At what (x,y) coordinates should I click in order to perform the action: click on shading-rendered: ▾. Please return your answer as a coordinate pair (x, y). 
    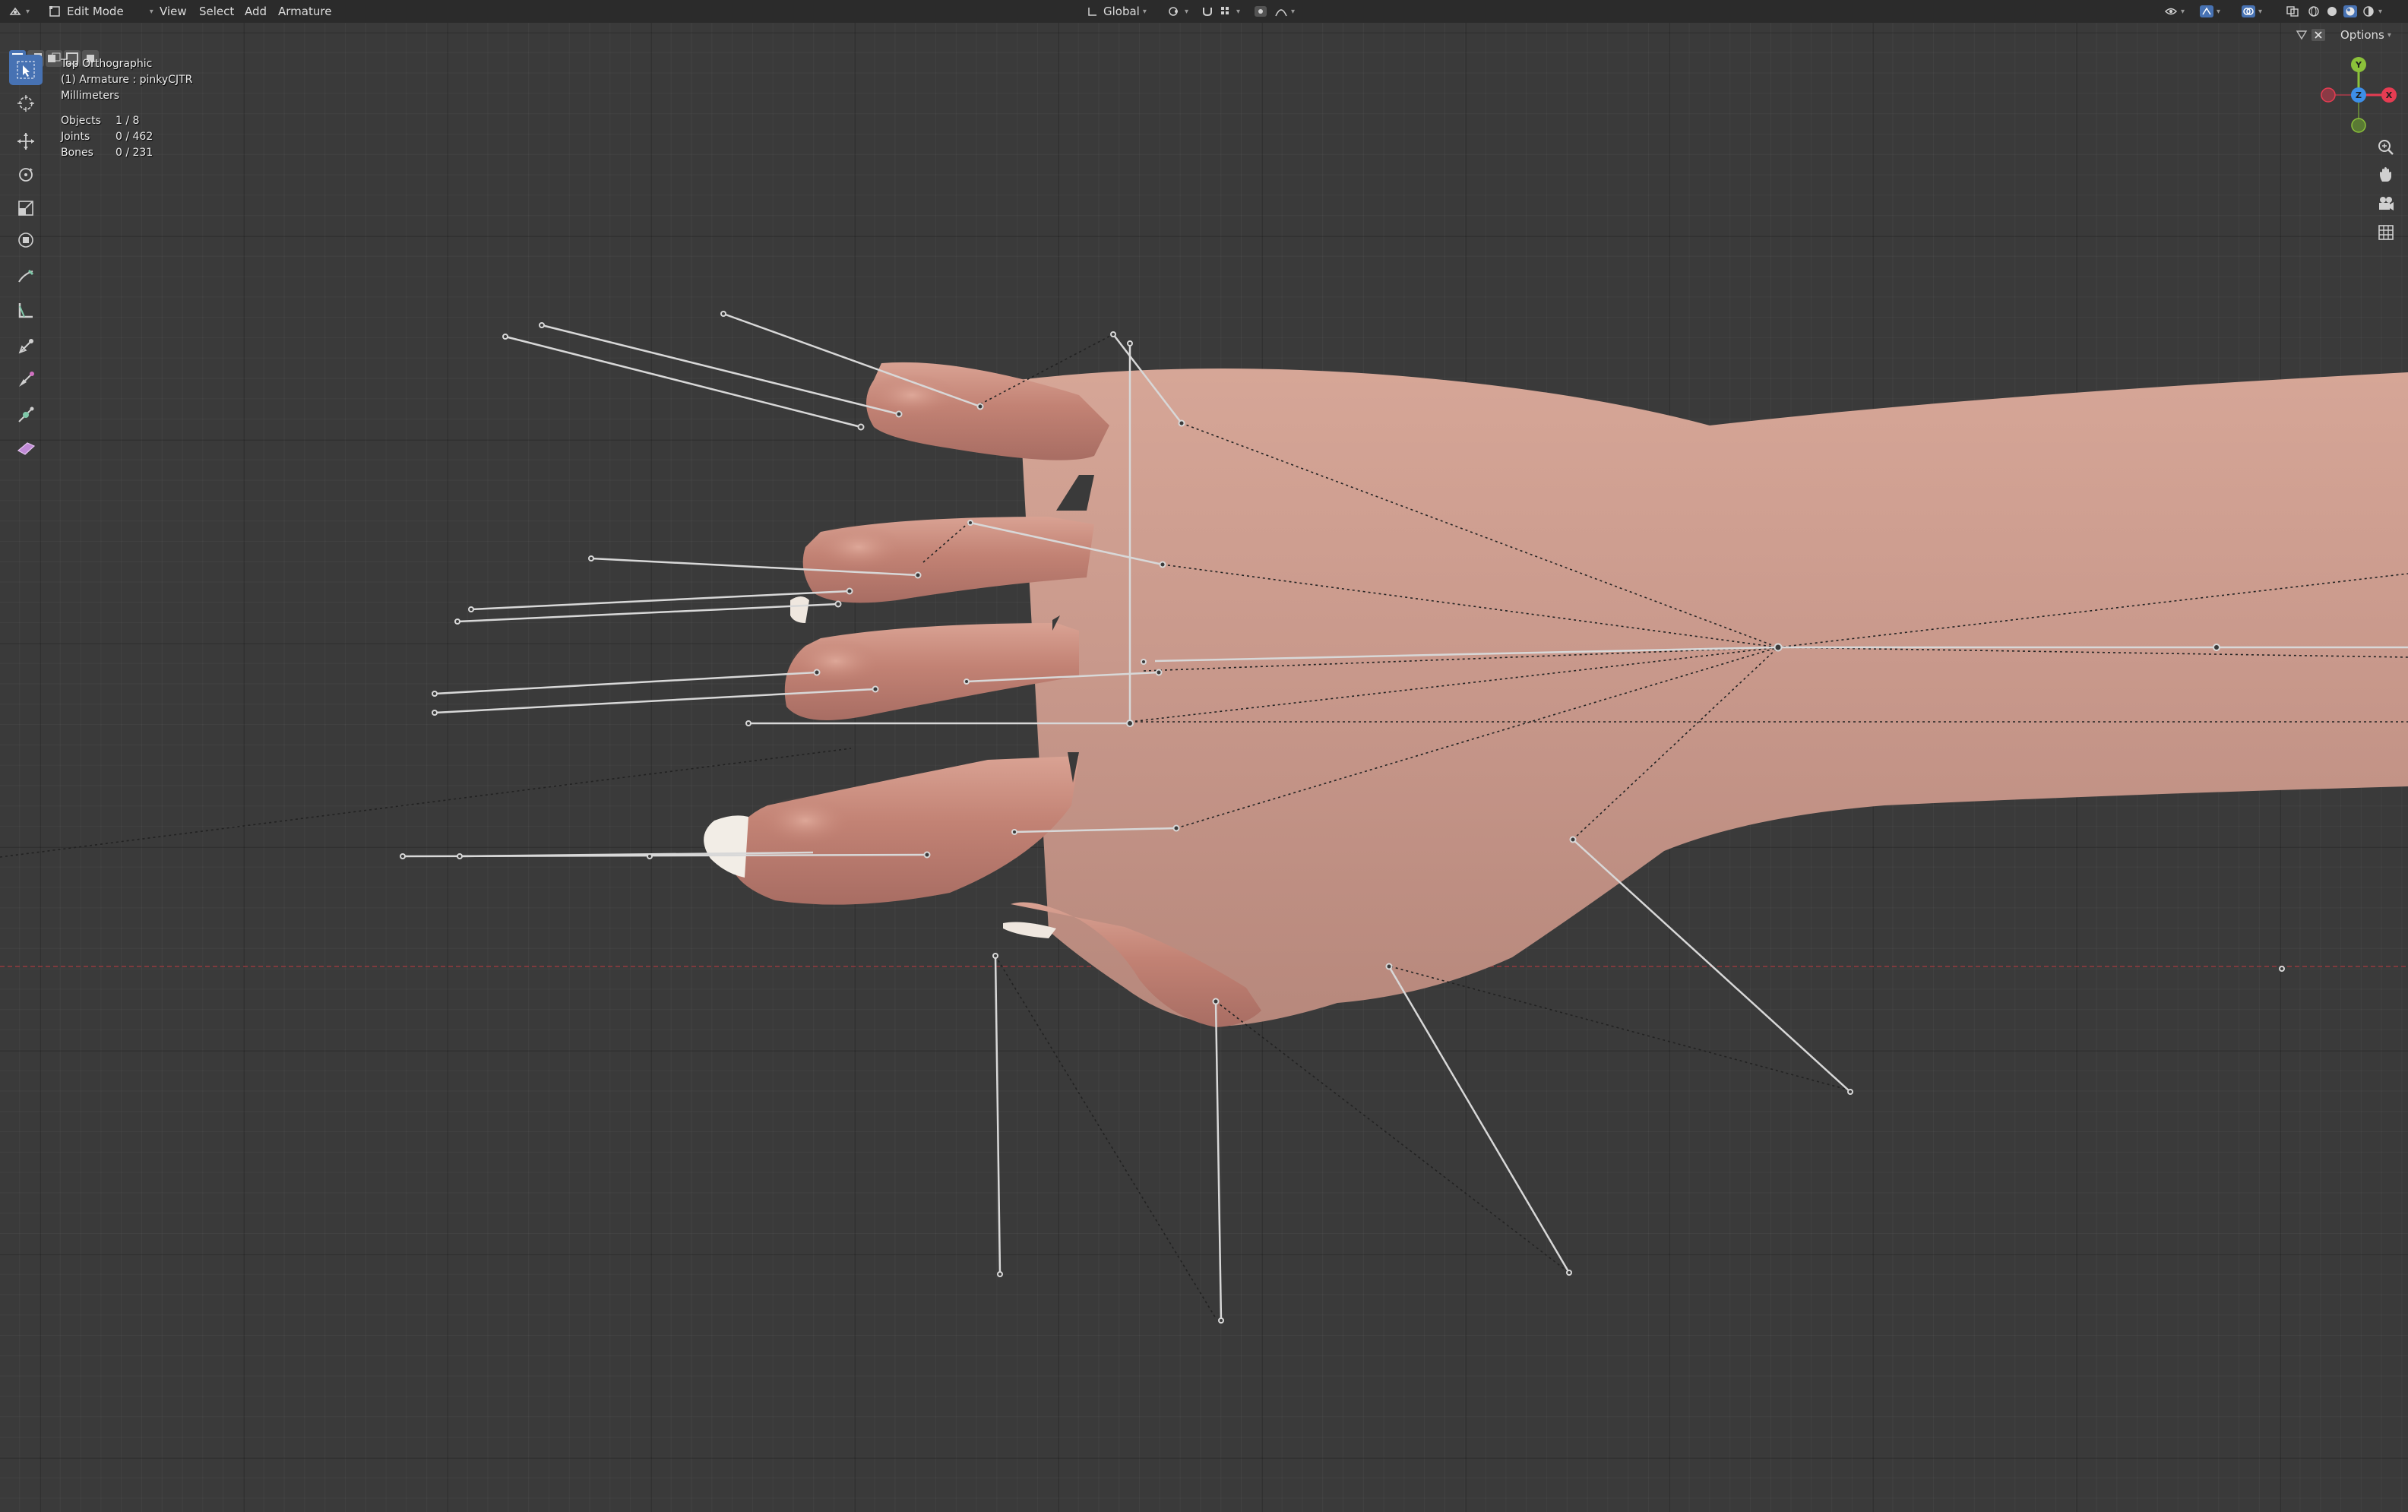
    Looking at the image, I should click on (2372, 11).